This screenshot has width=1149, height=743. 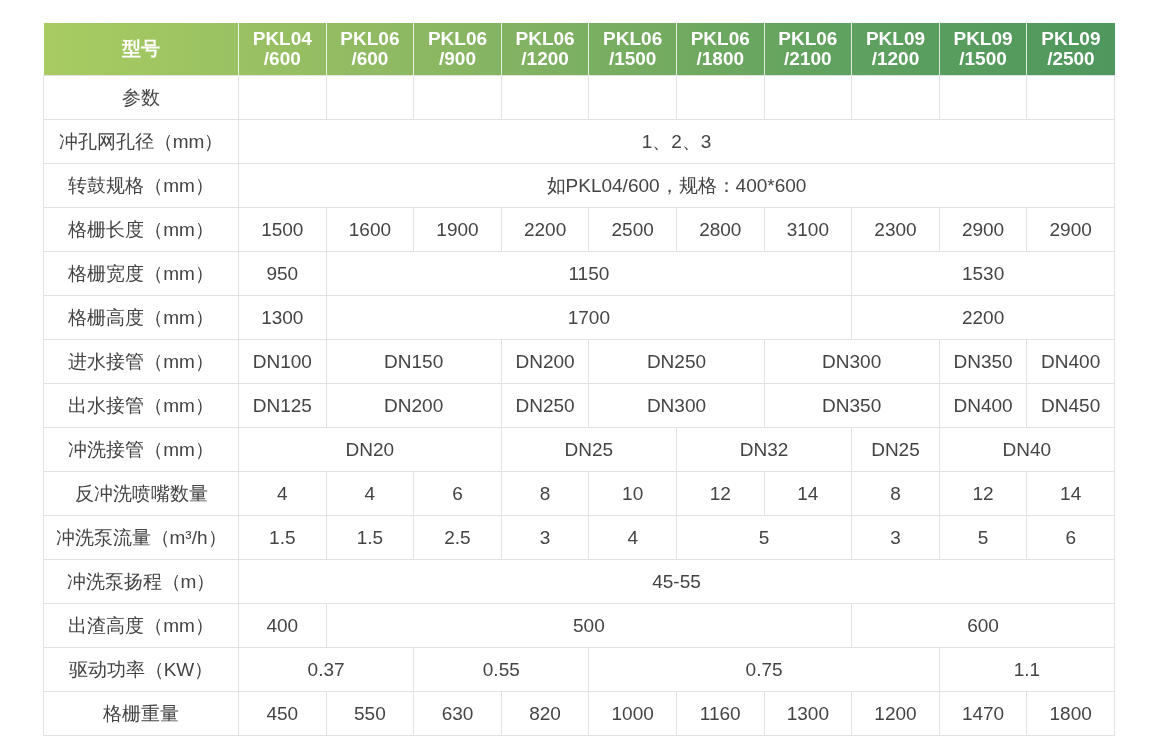 What do you see at coordinates (720, 229) in the screenshot?
I see `table-cell: 2800` at bounding box center [720, 229].